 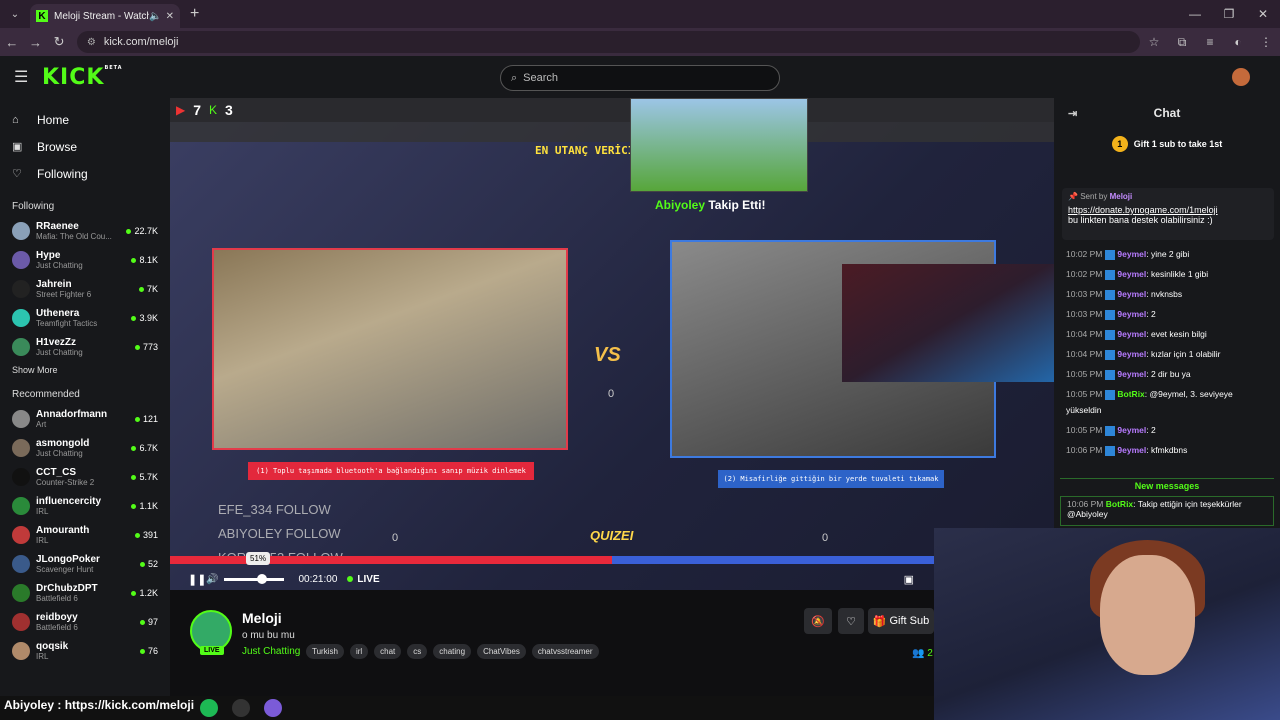 What do you see at coordinates (85, 173) in the screenshot?
I see `nav-following: ♡ Following` at bounding box center [85, 173].